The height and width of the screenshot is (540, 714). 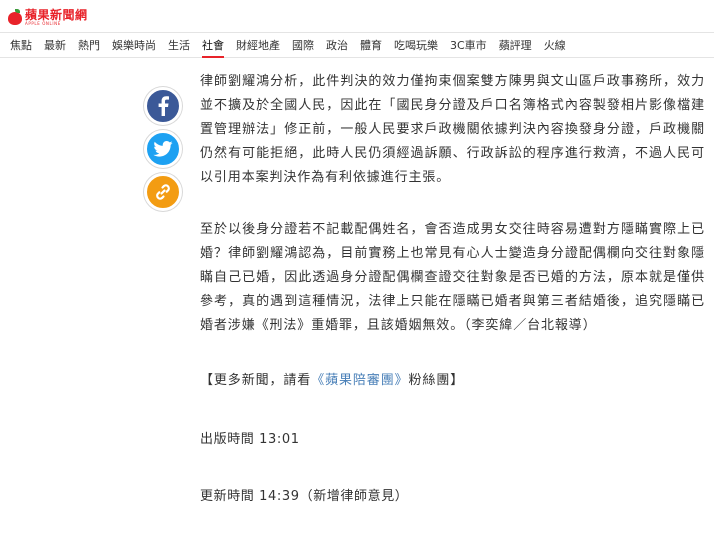 What do you see at coordinates (250, 439) in the screenshot?
I see `published-time: 出版時間 13:01` at bounding box center [250, 439].